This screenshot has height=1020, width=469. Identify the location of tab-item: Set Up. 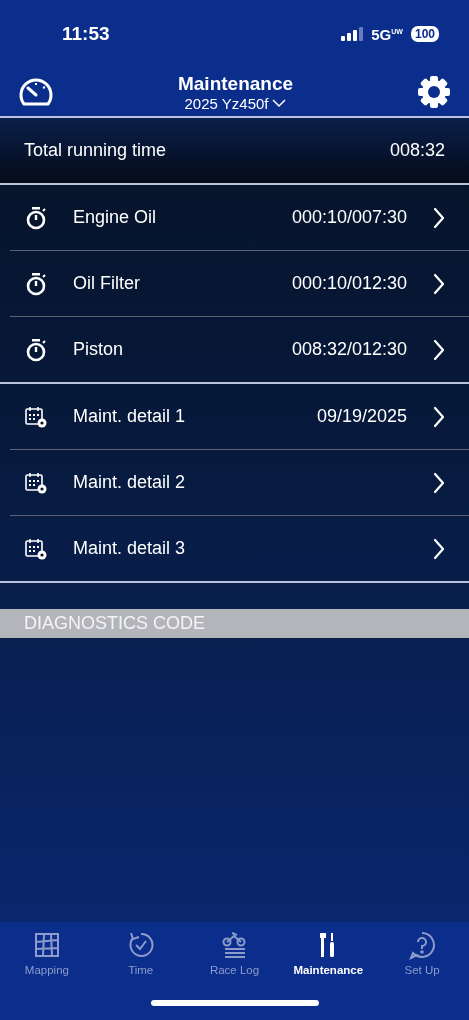
(422, 953).